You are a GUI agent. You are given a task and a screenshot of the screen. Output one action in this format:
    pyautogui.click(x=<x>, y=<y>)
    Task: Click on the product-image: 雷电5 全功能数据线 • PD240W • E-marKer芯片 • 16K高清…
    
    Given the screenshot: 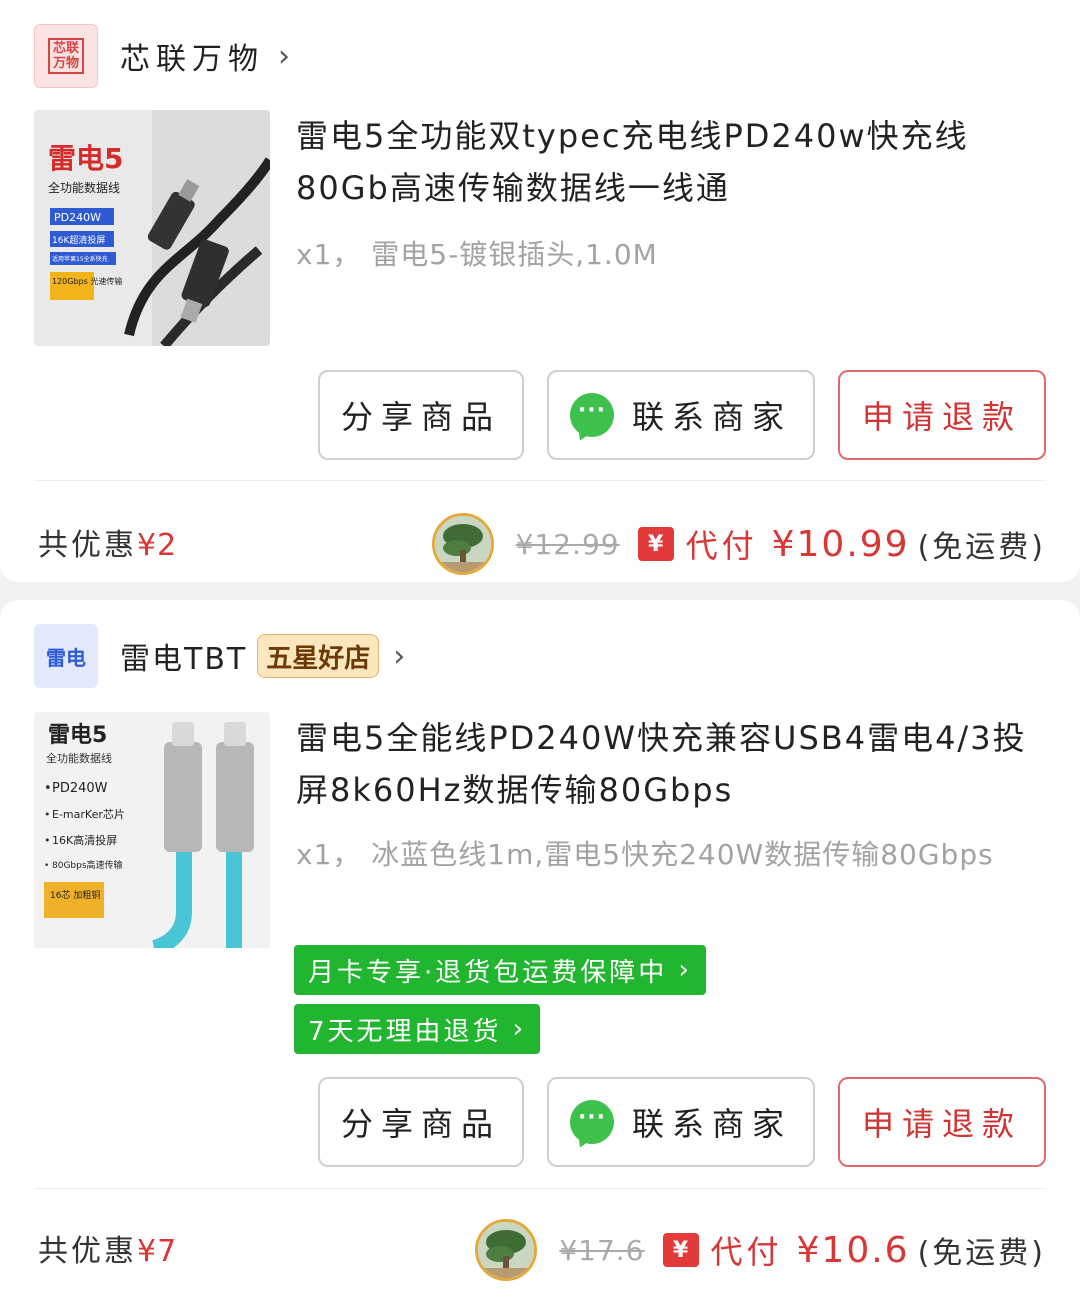 What is the action you would take?
    pyautogui.click(x=152, y=830)
    